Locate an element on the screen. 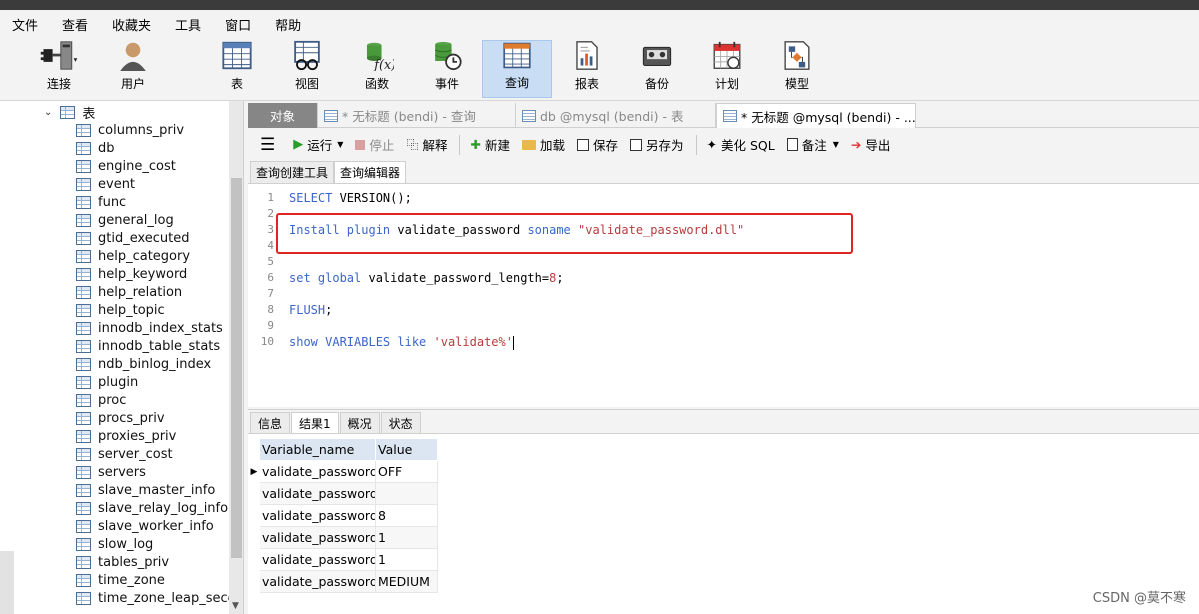  tree-item-table: help_keyword is located at coordinates (153, 274).